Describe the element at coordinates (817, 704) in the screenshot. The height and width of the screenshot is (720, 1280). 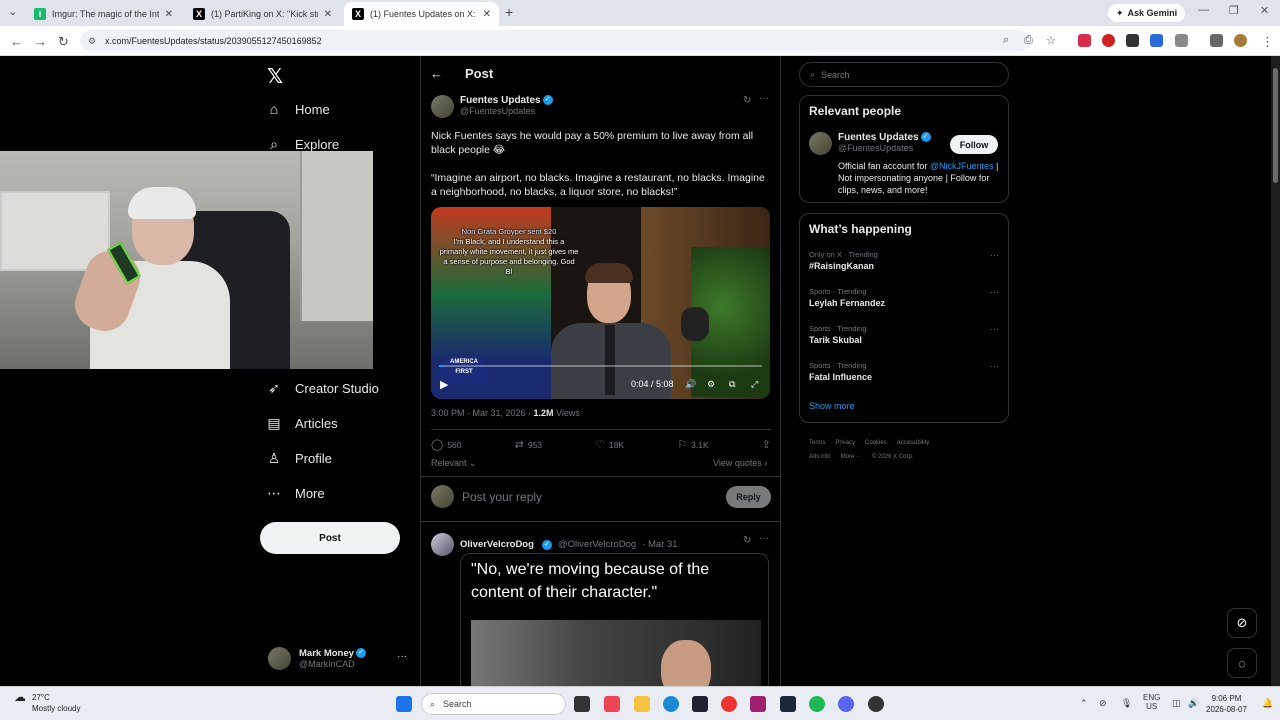
I see `spotify-icon` at that location.